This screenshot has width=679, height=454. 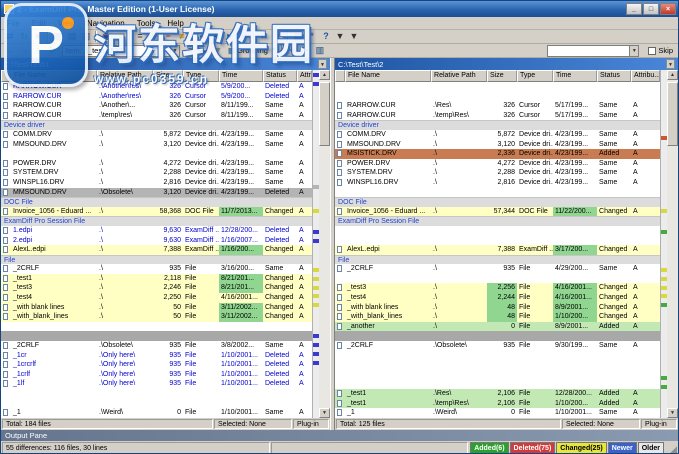 I want to click on show-tree-icon: ≡, so click(x=190, y=51).